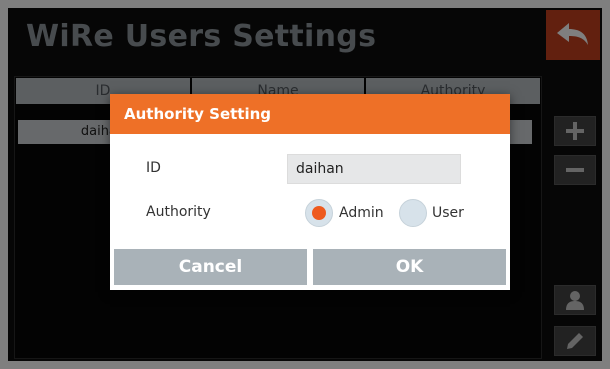  I want to click on cancel-button: Cancel, so click(210, 267).